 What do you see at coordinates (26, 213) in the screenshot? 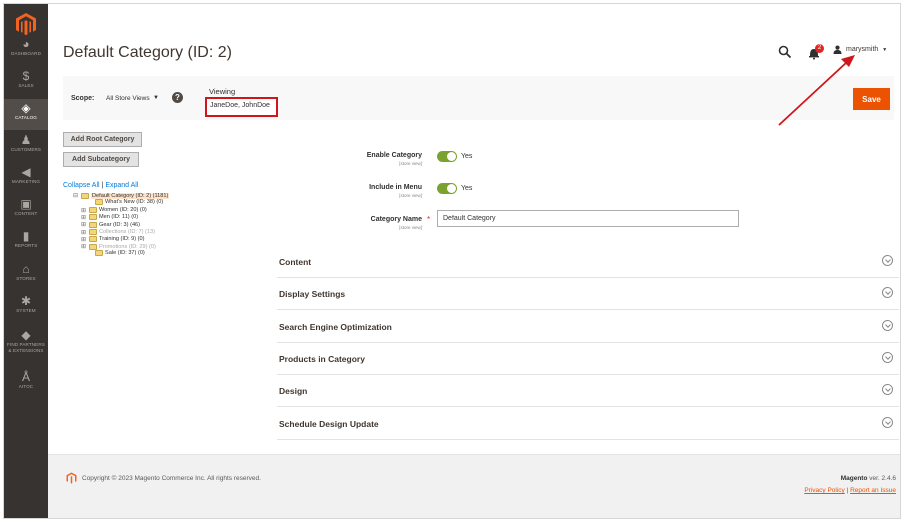
I see `sidebar-item-label: CONTENT` at bounding box center [26, 213].